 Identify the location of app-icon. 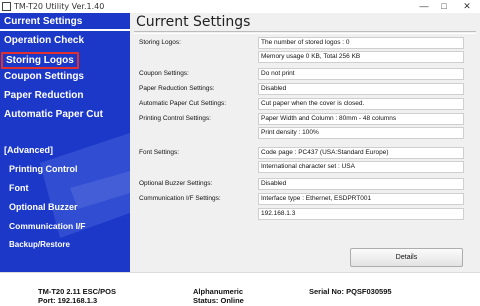
(6, 6).